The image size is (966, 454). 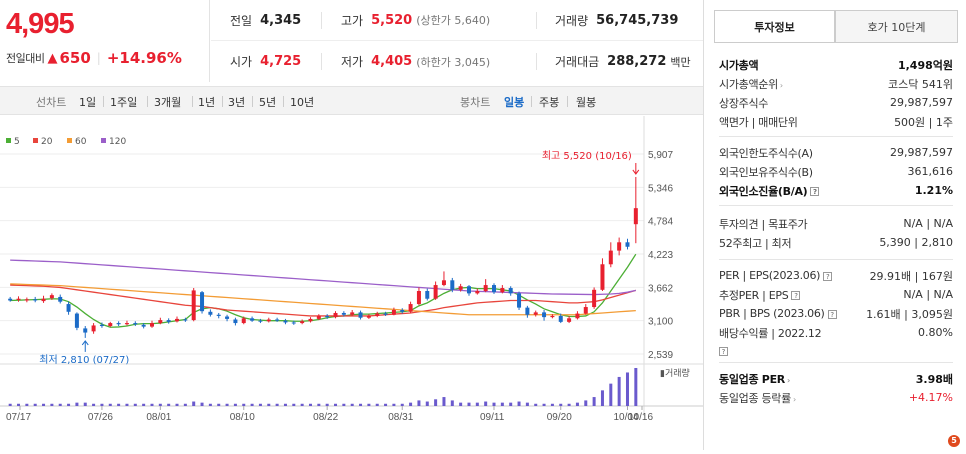 I want to click on chart-period-tabs: 선차트 1일 1주일 3개월 1년 3년 5년 10년 봉차트 일봉 주봉 월봉, so click(x=351, y=100).